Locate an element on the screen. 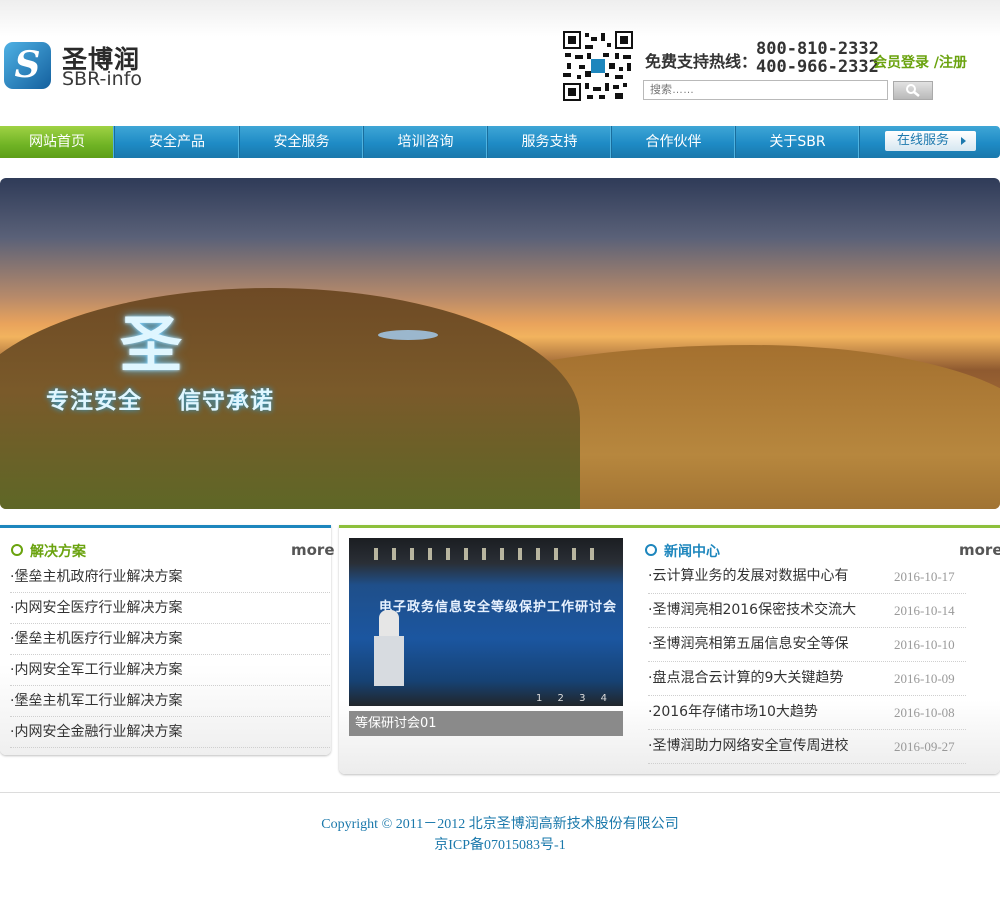  news-item-title: ·圣博润助力网络安全宣传周进校 is located at coordinates (748, 746).